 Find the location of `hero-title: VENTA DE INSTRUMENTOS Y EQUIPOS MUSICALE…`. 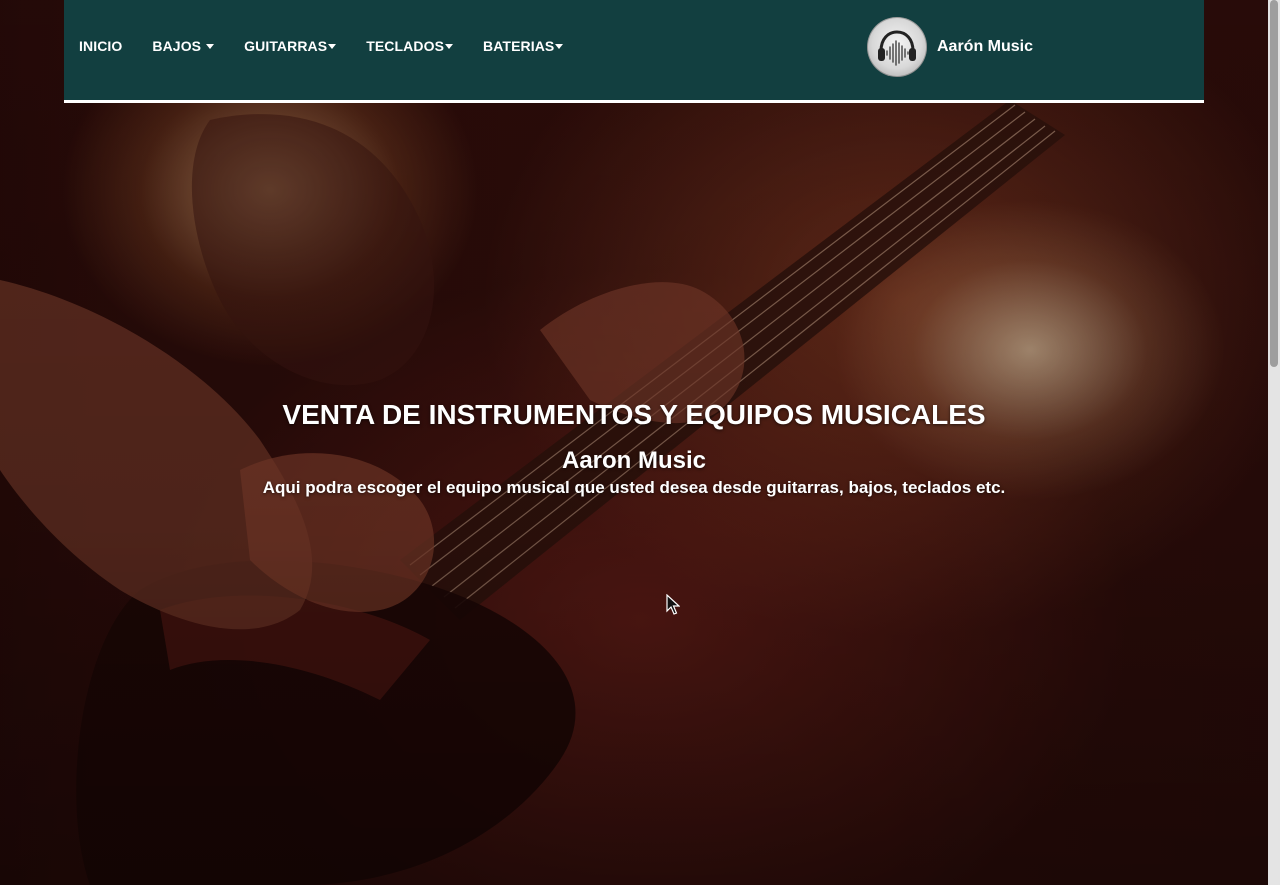

hero-title: VENTA DE INSTRUMENTOS Y EQUIPOS MUSICALE… is located at coordinates (634, 414).